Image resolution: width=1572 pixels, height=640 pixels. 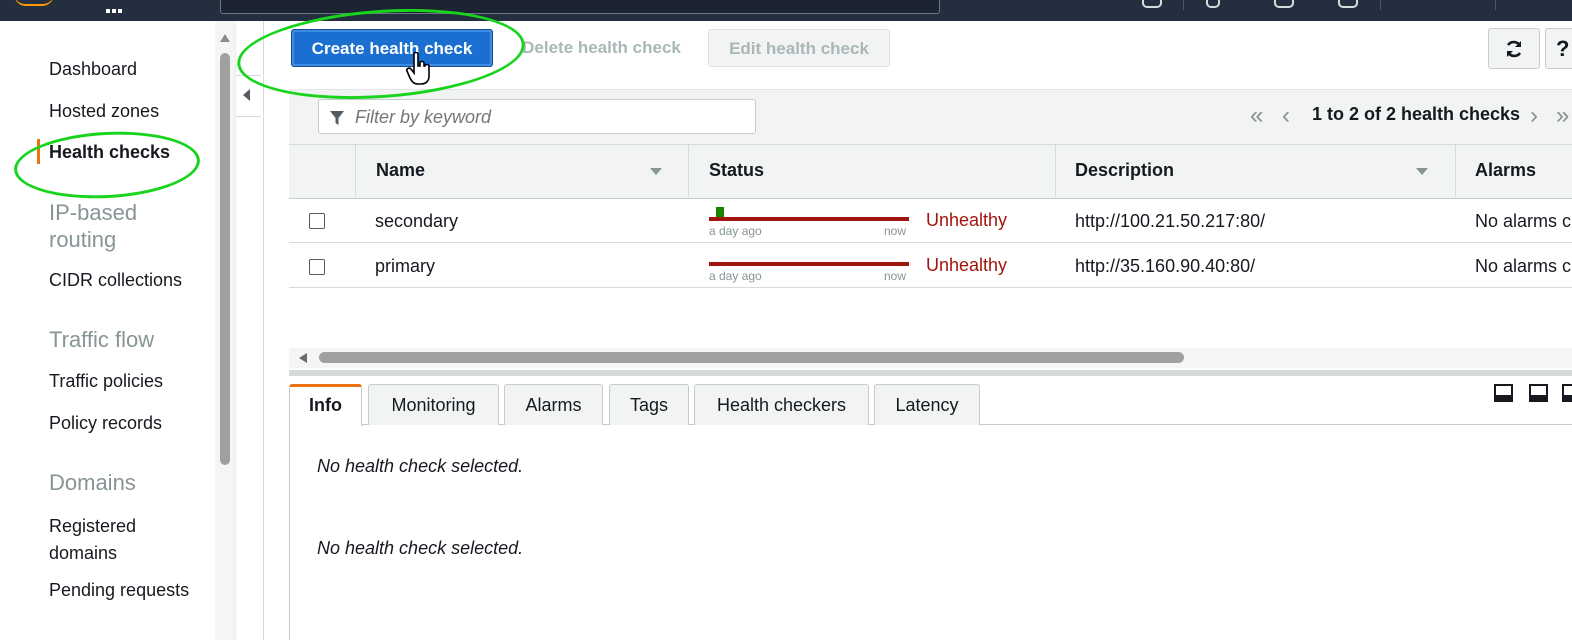 What do you see at coordinates (246, 95) in the screenshot?
I see `caret-left-icon` at bounding box center [246, 95].